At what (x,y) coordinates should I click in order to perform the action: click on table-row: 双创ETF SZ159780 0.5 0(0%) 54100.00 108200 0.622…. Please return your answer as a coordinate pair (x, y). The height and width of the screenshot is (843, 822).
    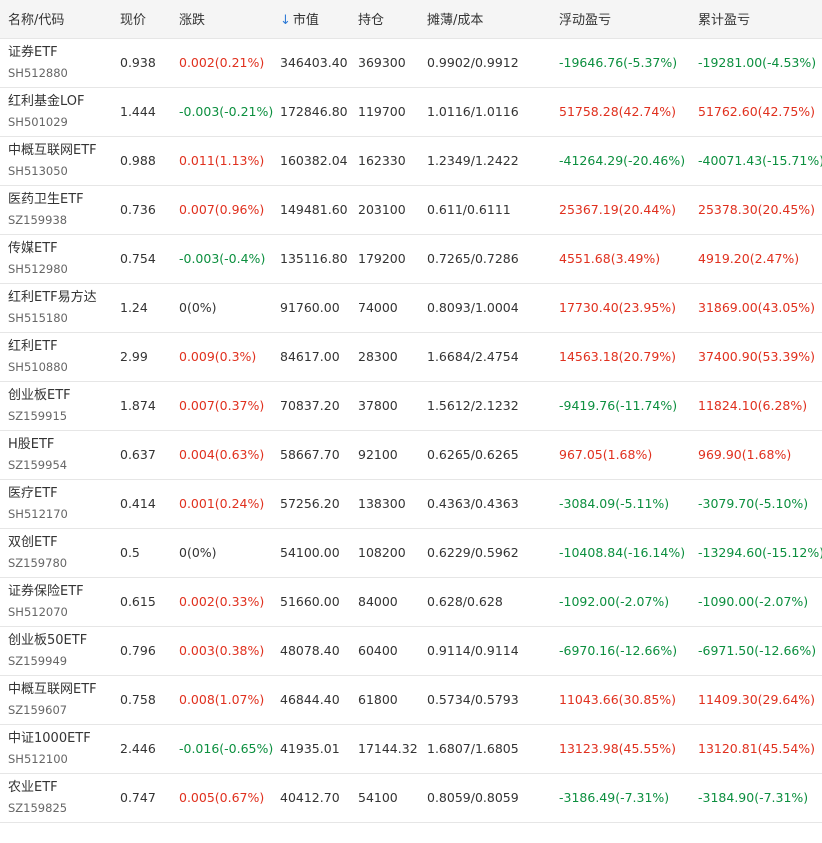
    Looking at the image, I should click on (411, 552).